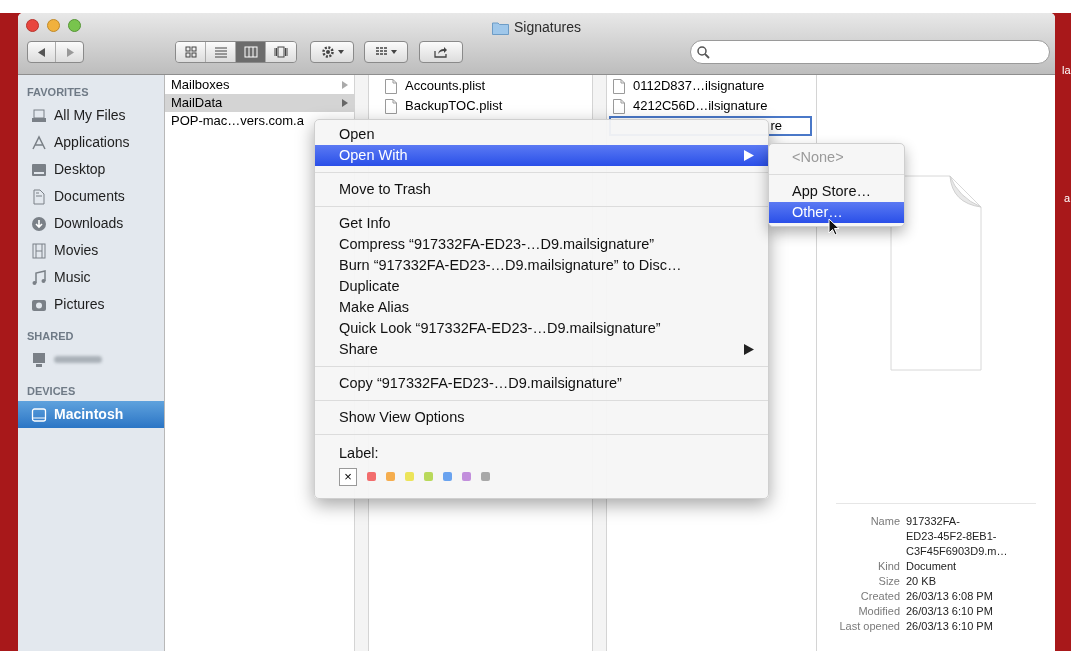 Image resolution: width=1071 pixels, height=651 pixels. What do you see at coordinates (541, 307) in the screenshot?
I see `menu-item: Make Alias` at bounding box center [541, 307].